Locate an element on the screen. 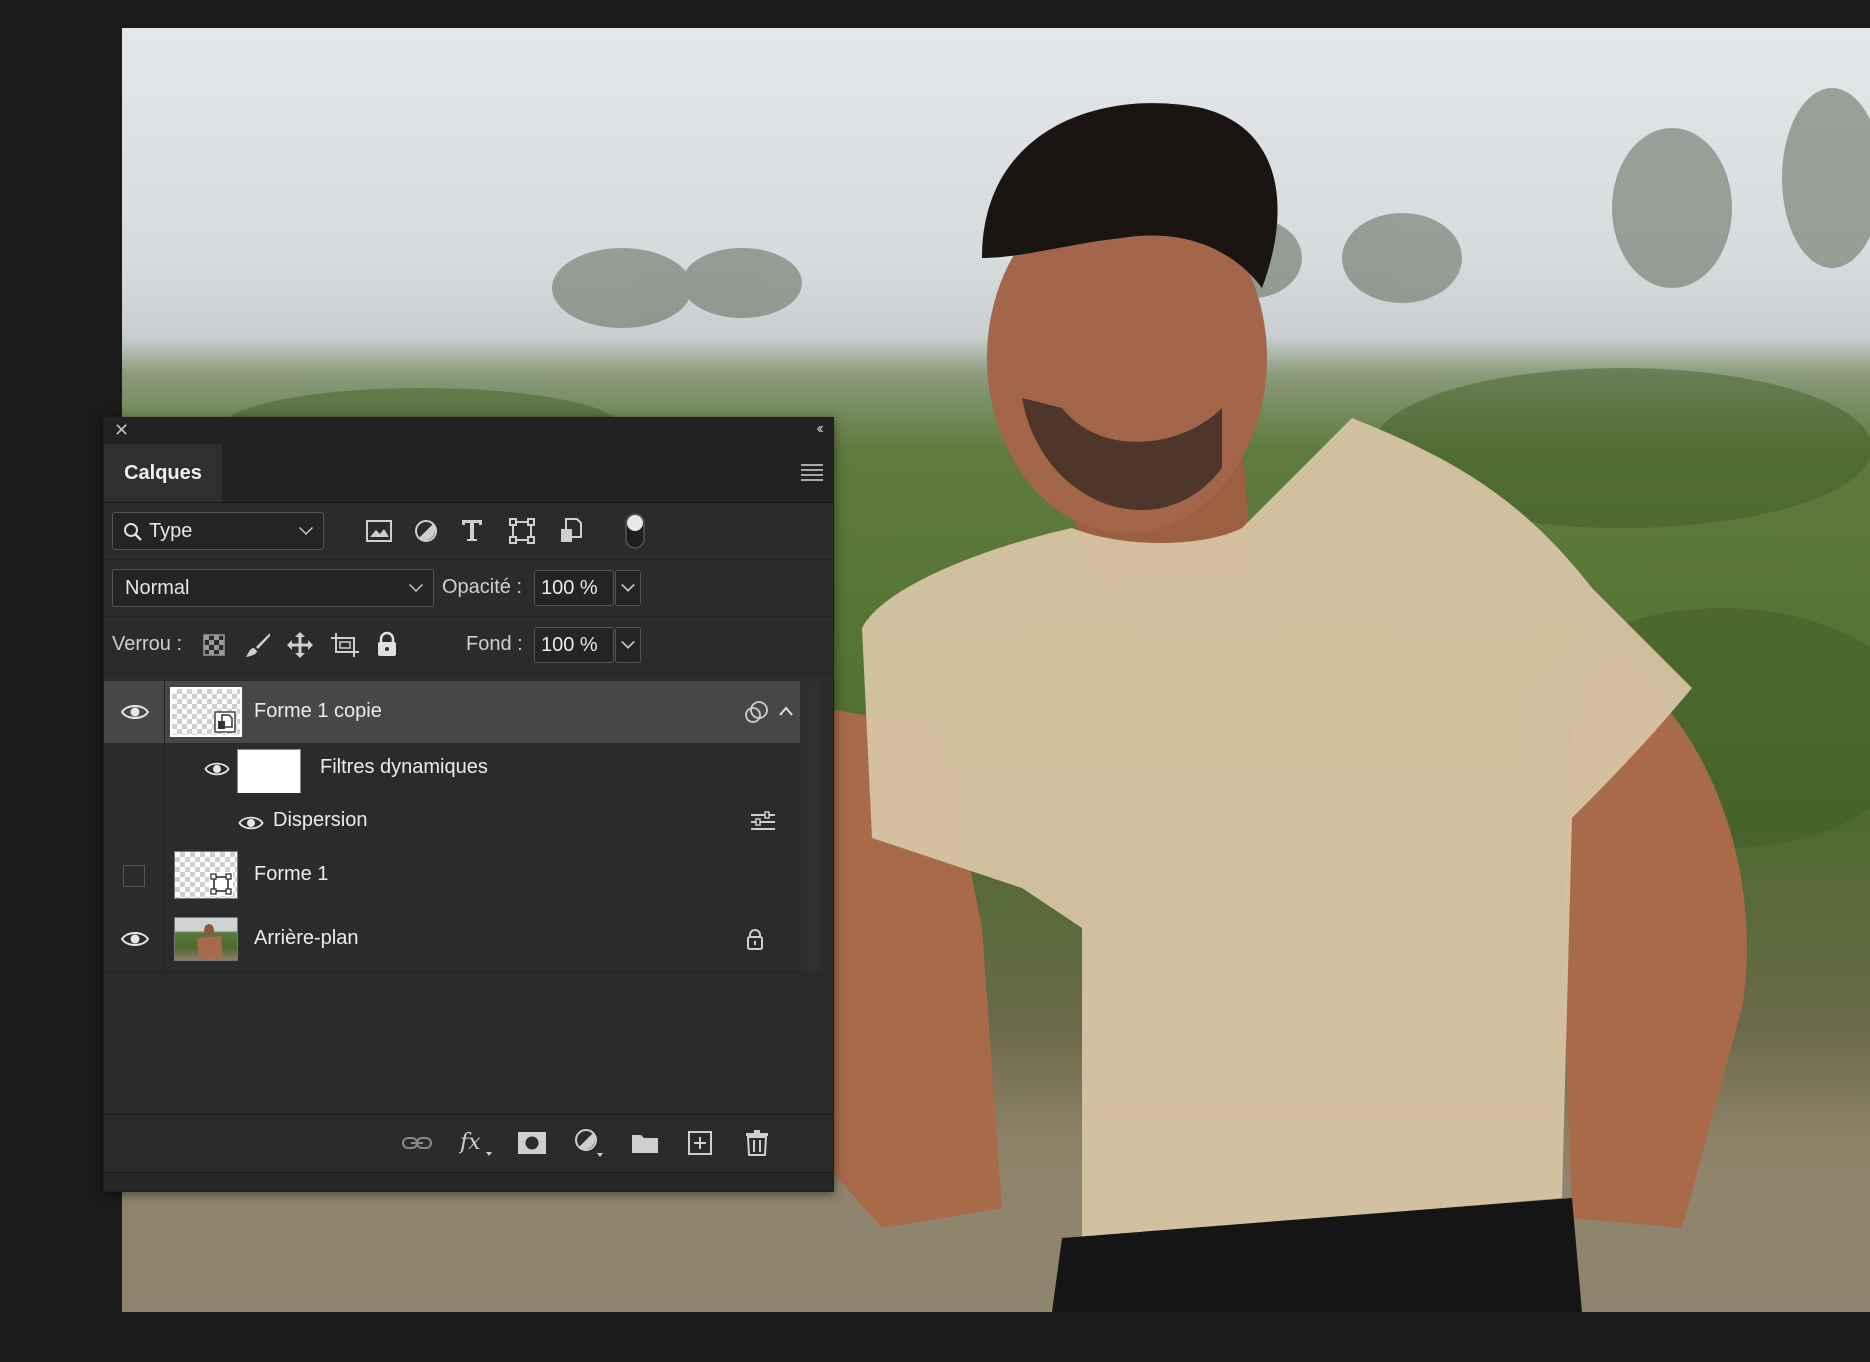 The height and width of the screenshot is (1362, 1870). layer-name: Arrière-plan is located at coordinates (306, 938).